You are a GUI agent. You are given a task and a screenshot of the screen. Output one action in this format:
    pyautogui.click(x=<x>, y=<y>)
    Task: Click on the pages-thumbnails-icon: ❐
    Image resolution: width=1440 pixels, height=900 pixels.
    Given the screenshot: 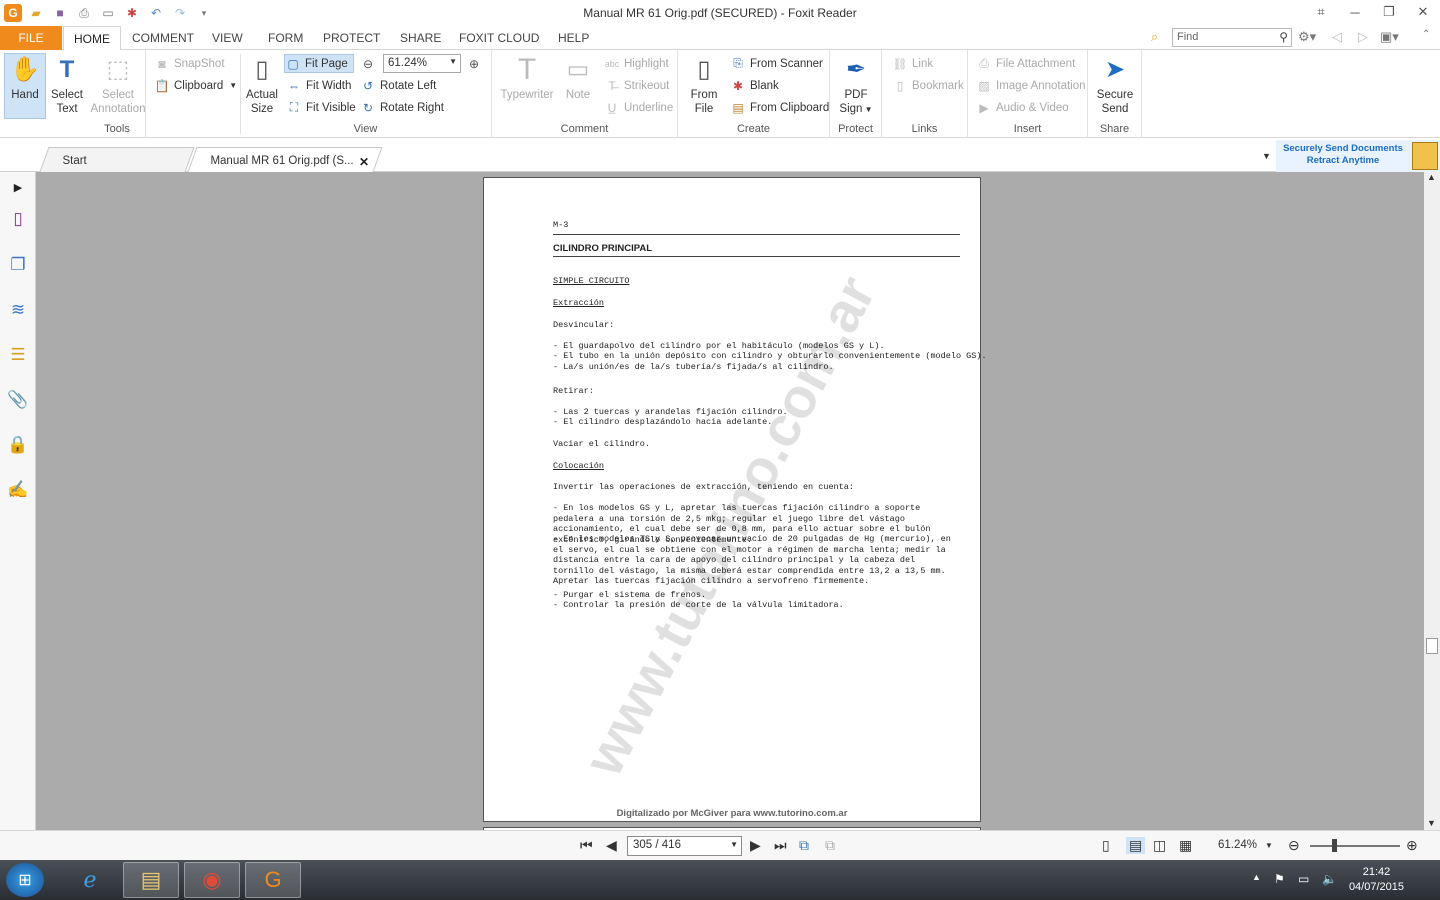 What is the action you would take?
    pyautogui.click(x=18, y=265)
    